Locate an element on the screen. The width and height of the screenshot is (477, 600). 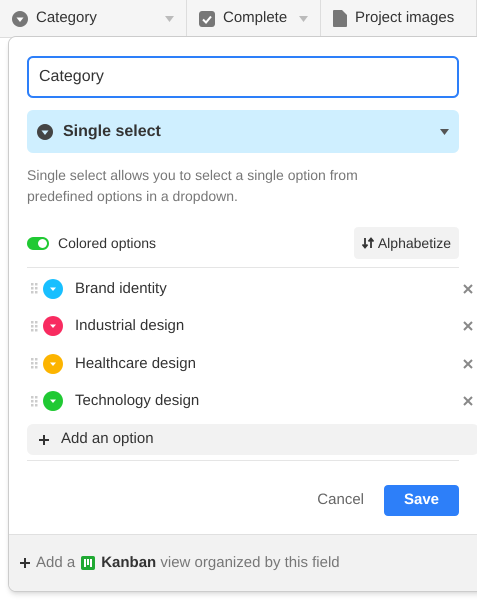
option-label: Healthcare design is located at coordinates (269, 363).